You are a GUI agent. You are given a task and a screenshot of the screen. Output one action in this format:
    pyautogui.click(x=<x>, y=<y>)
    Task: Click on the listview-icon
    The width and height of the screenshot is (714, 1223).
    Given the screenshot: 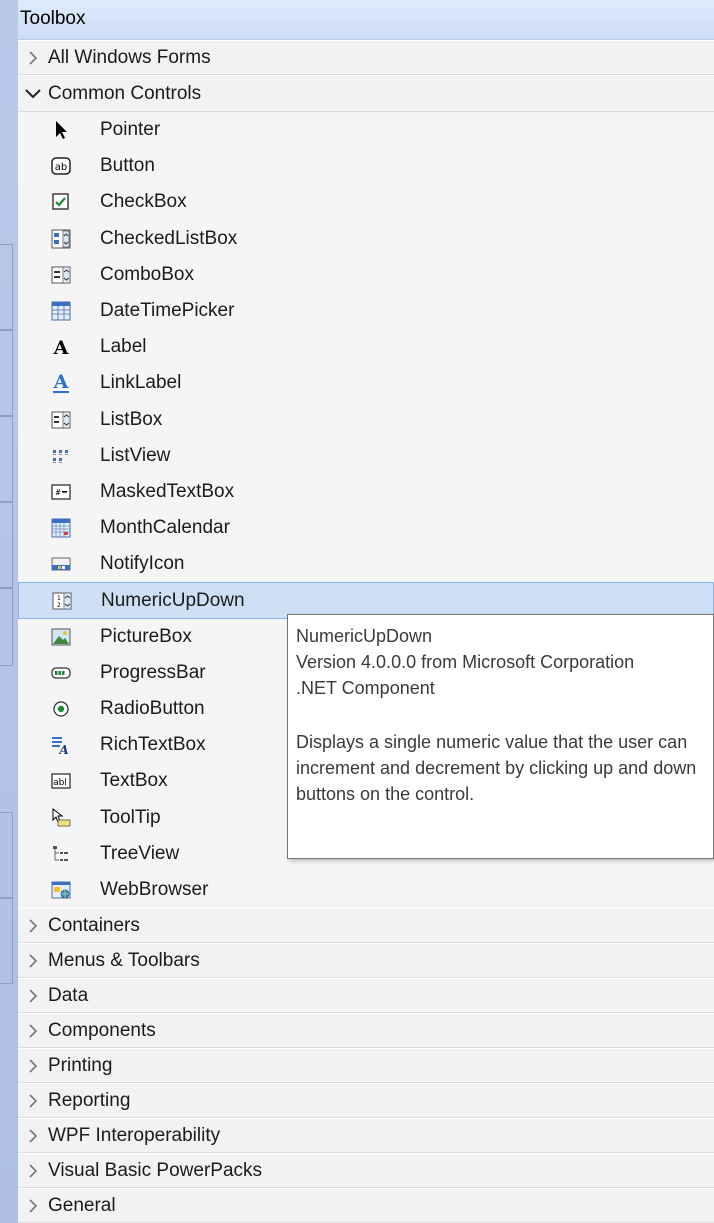 What is the action you would take?
    pyautogui.click(x=61, y=456)
    